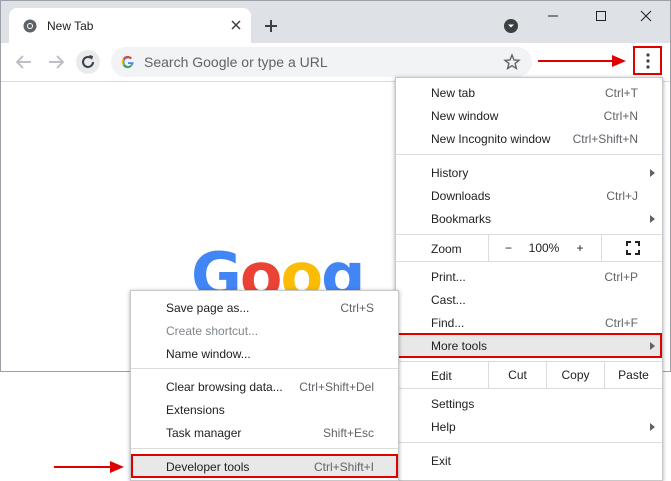 The height and width of the screenshot is (481, 671). I want to click on menu-item-shortcut: Ctrl+S, so click(357, 308).